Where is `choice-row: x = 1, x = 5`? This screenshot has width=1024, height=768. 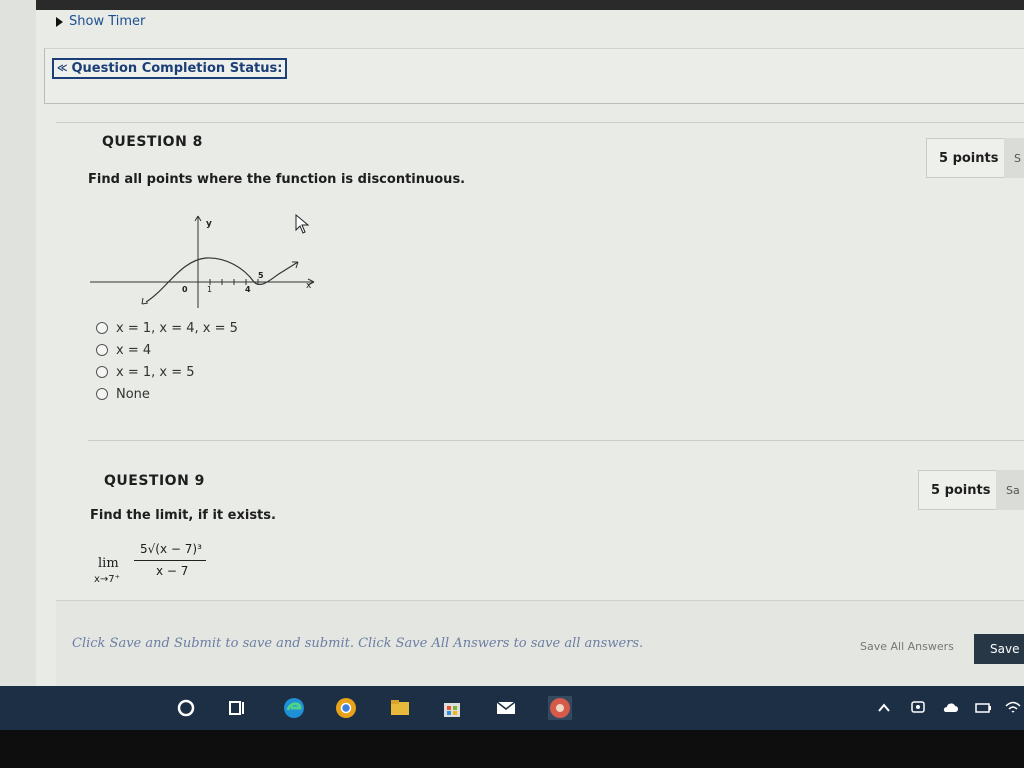 choice-row: x = 1, x = 5 is located at coordinates (145, 372).